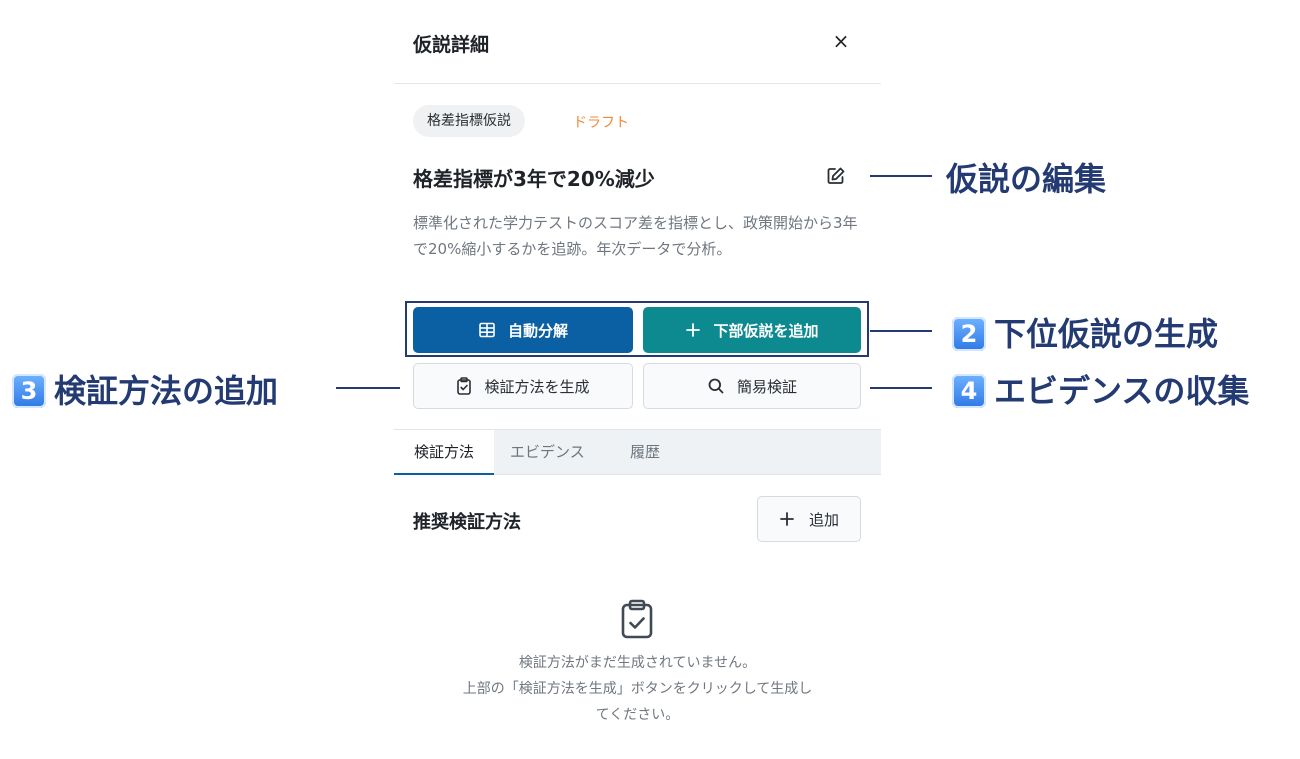 Image resolution: width=1300 pixels, height=759 pixels. Describe the element at coordinates (601, 123) in the screenshot. I see `status-badge: ドラフト` at that location.